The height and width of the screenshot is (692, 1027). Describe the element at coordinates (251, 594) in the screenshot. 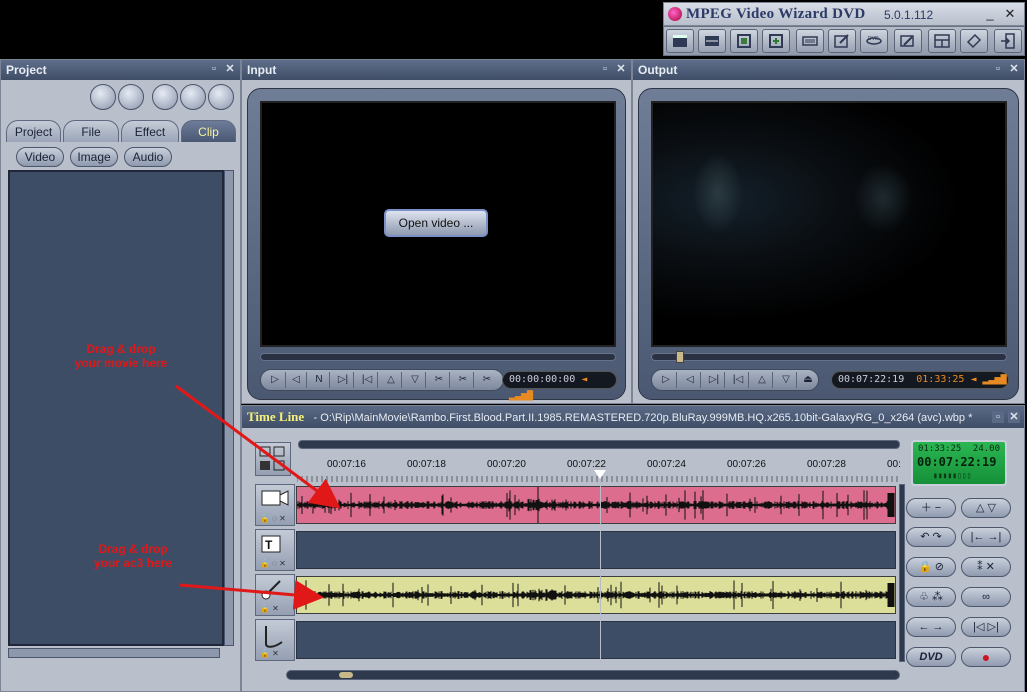

I see `arrow-to-audio-track` at that location.